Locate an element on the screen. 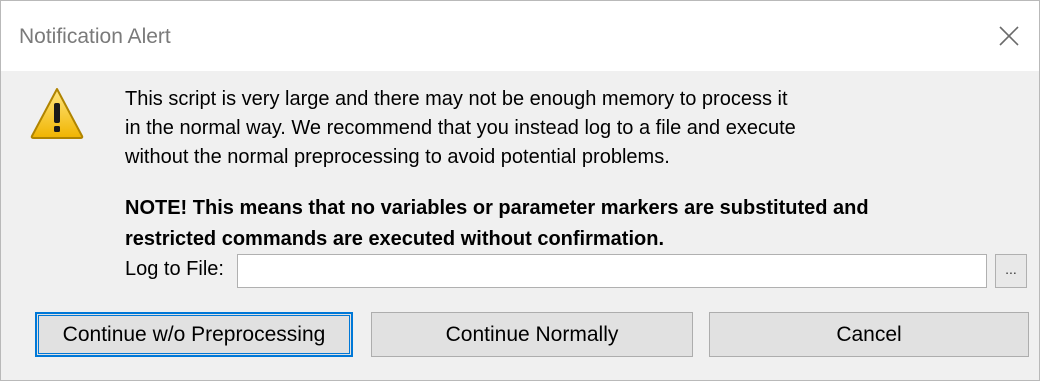 The width and height of the screenshot is (1040, 381). cancel-button: Cancel is located at coordinates (869, 334).